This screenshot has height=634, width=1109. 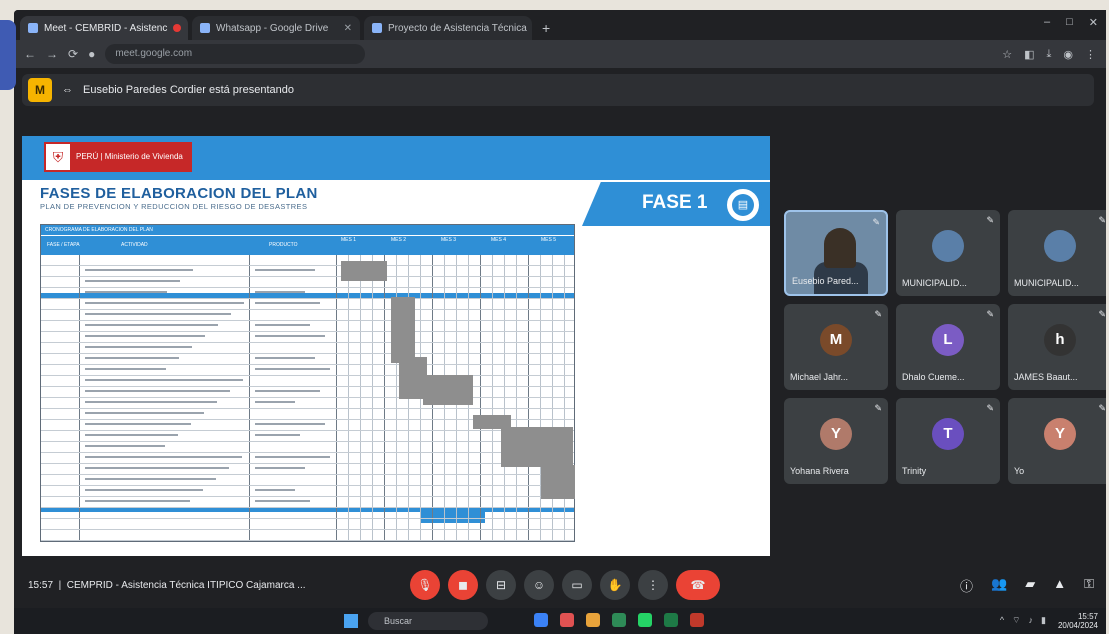 I want to click on emoji-button: ☺, so click(x=539, y=585).